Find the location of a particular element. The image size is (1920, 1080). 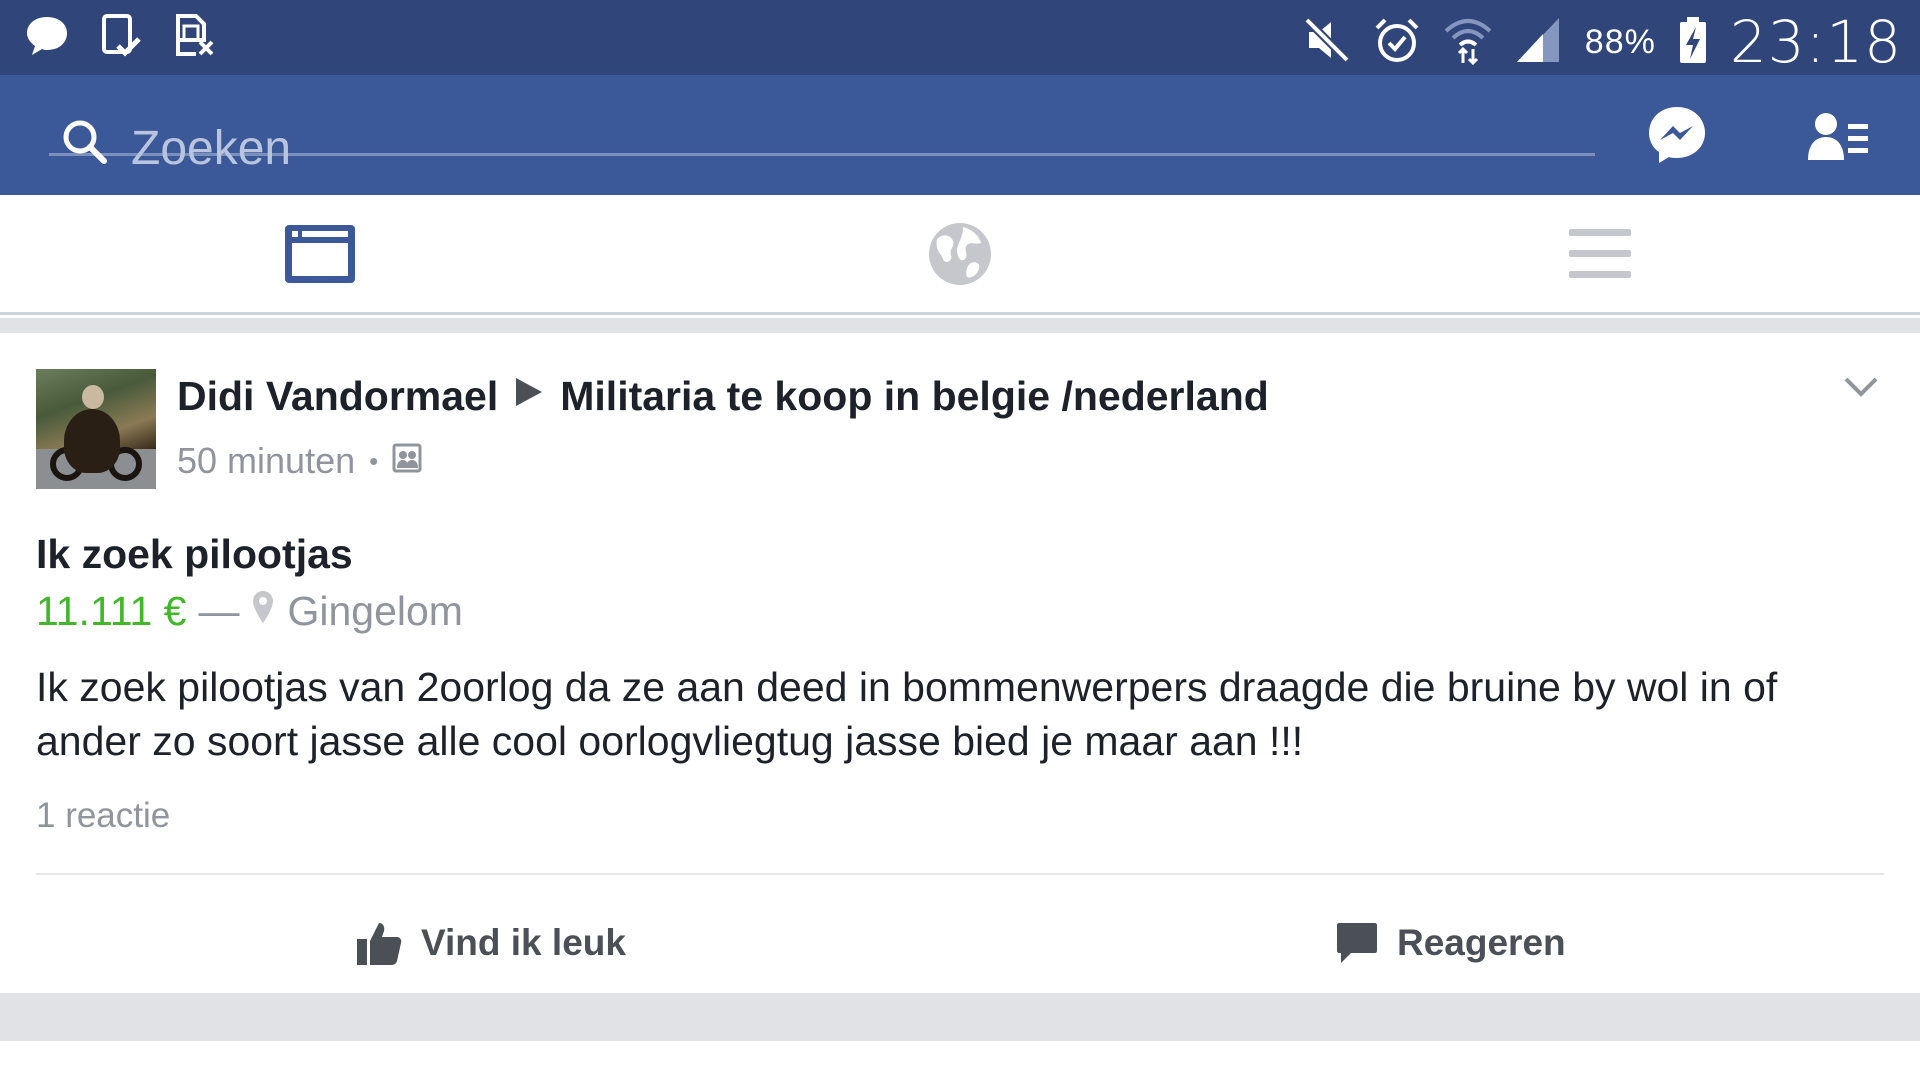

reaction-count: 1 reactie is located at coordinates (103, 816).